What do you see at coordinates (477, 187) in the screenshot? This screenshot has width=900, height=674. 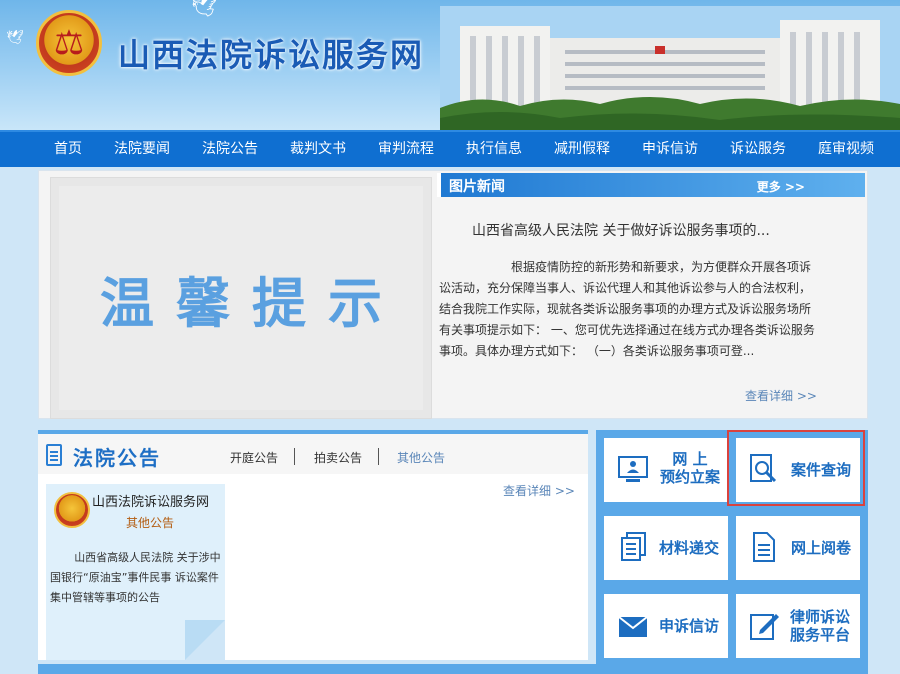 I see `picture-news-heading: 图片新闻` at bounding box center [477, 187].